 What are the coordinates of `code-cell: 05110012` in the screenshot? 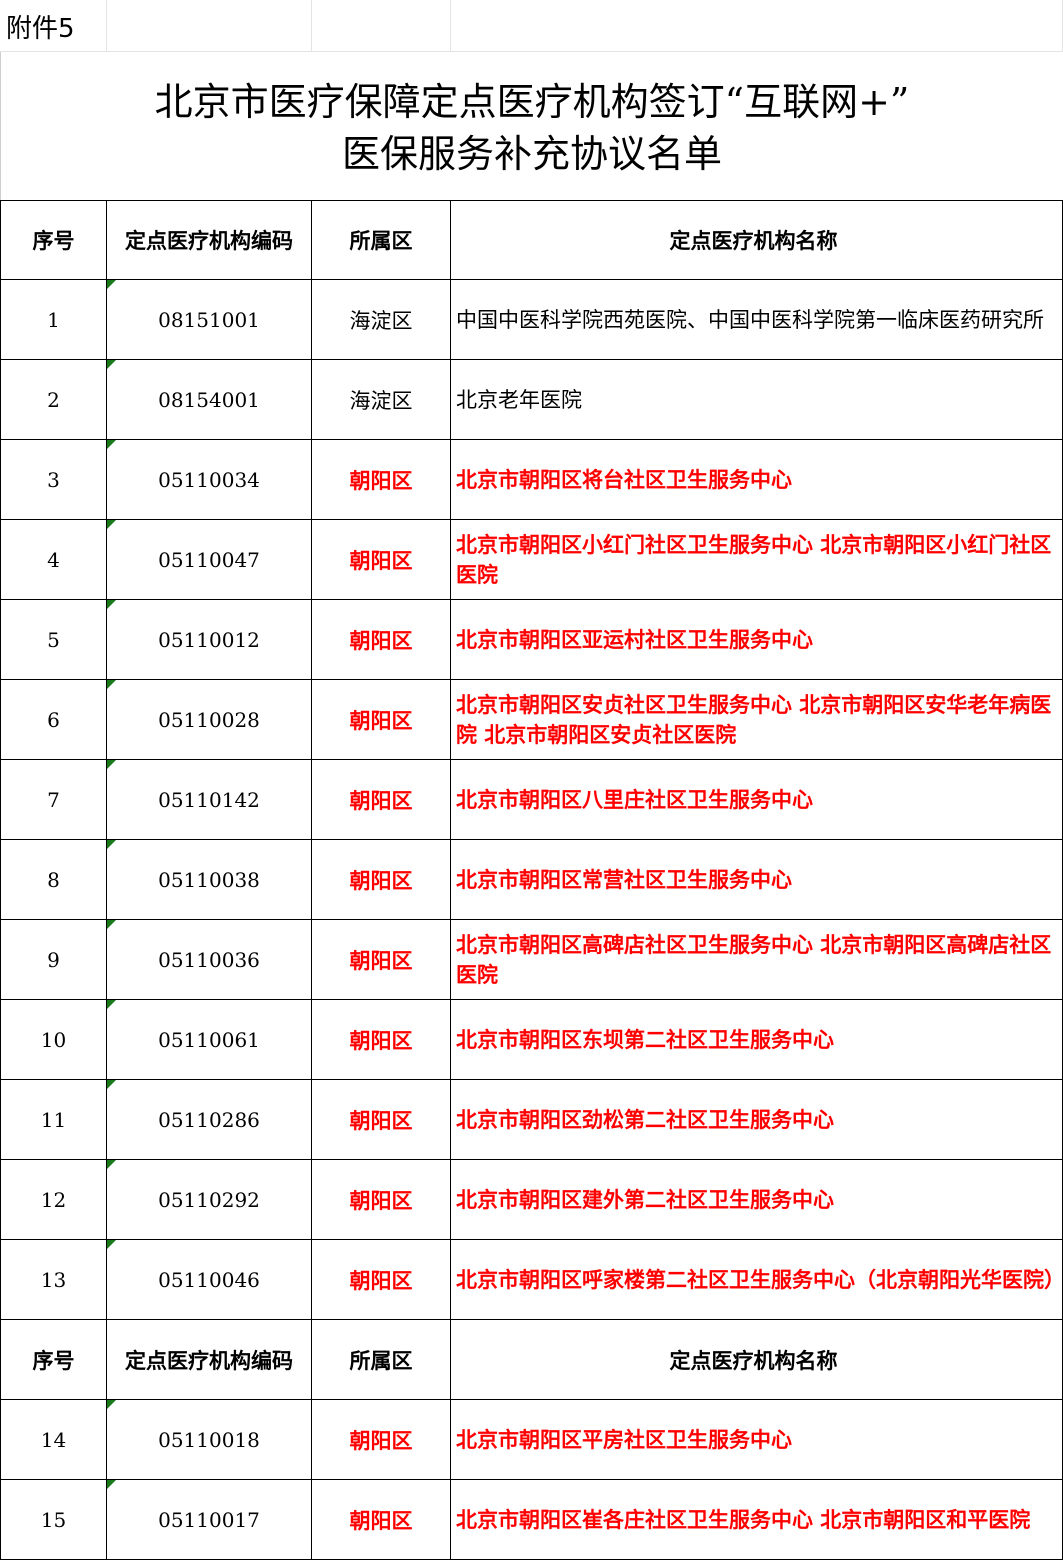 It's located at (209, 640).